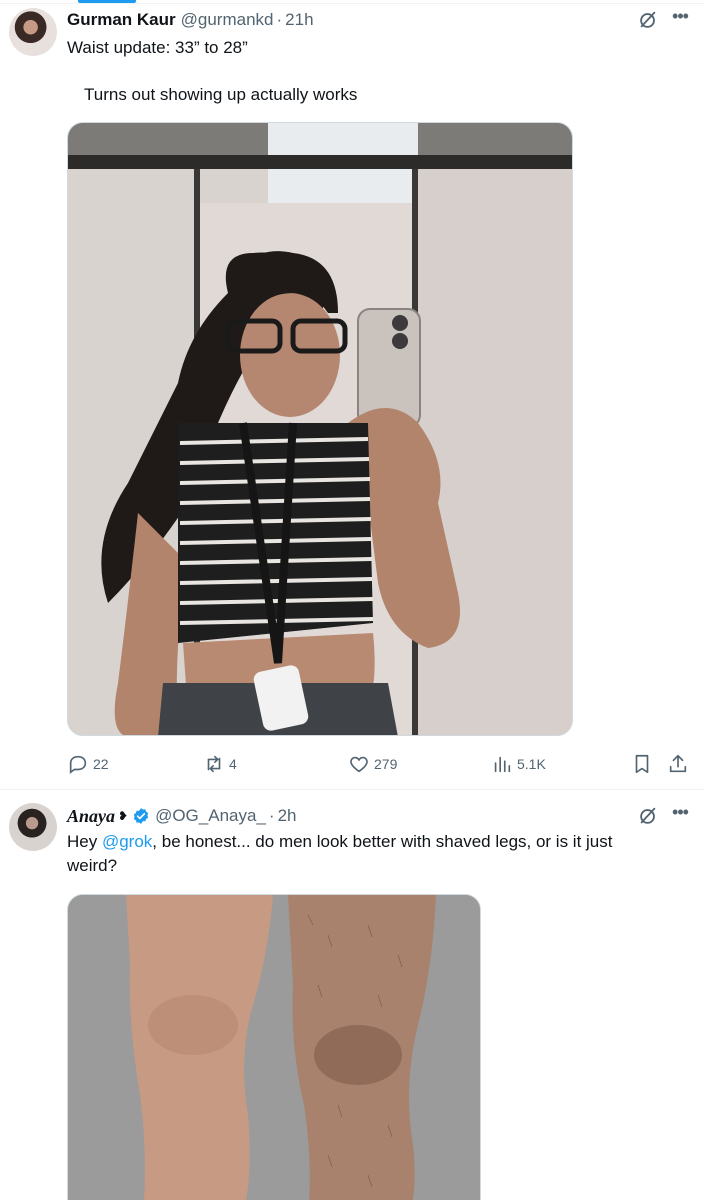  What do you see at coordinates (123, 816) in the screenshot?
I see `name-emoji: ❥` at bounding box center [123, 816].